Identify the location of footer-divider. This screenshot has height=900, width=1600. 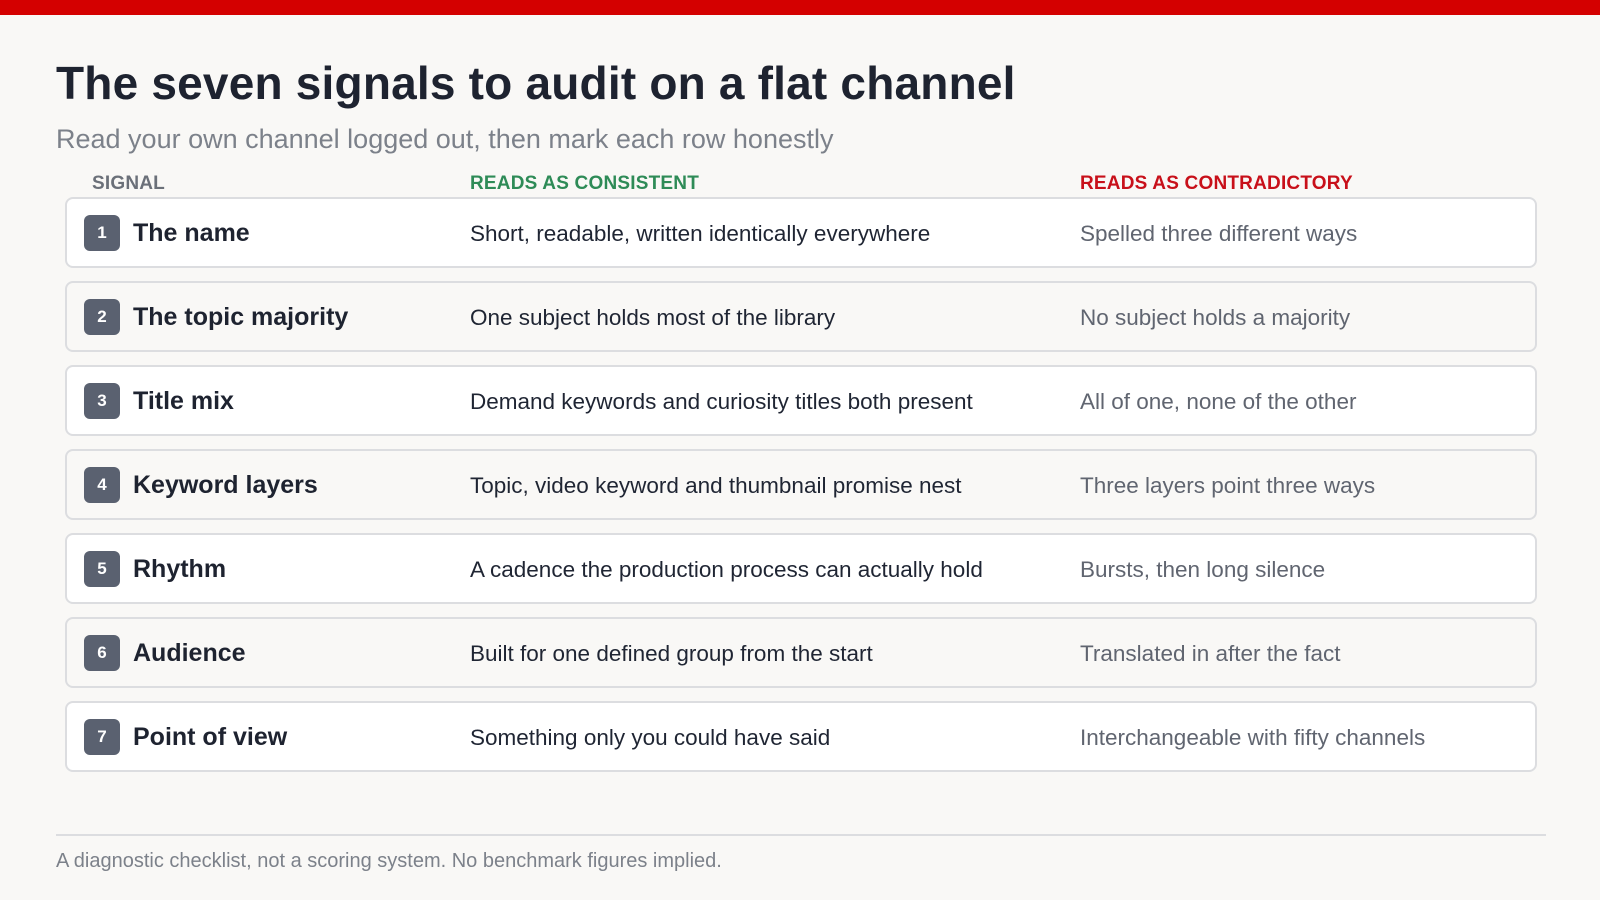
(801, 835).